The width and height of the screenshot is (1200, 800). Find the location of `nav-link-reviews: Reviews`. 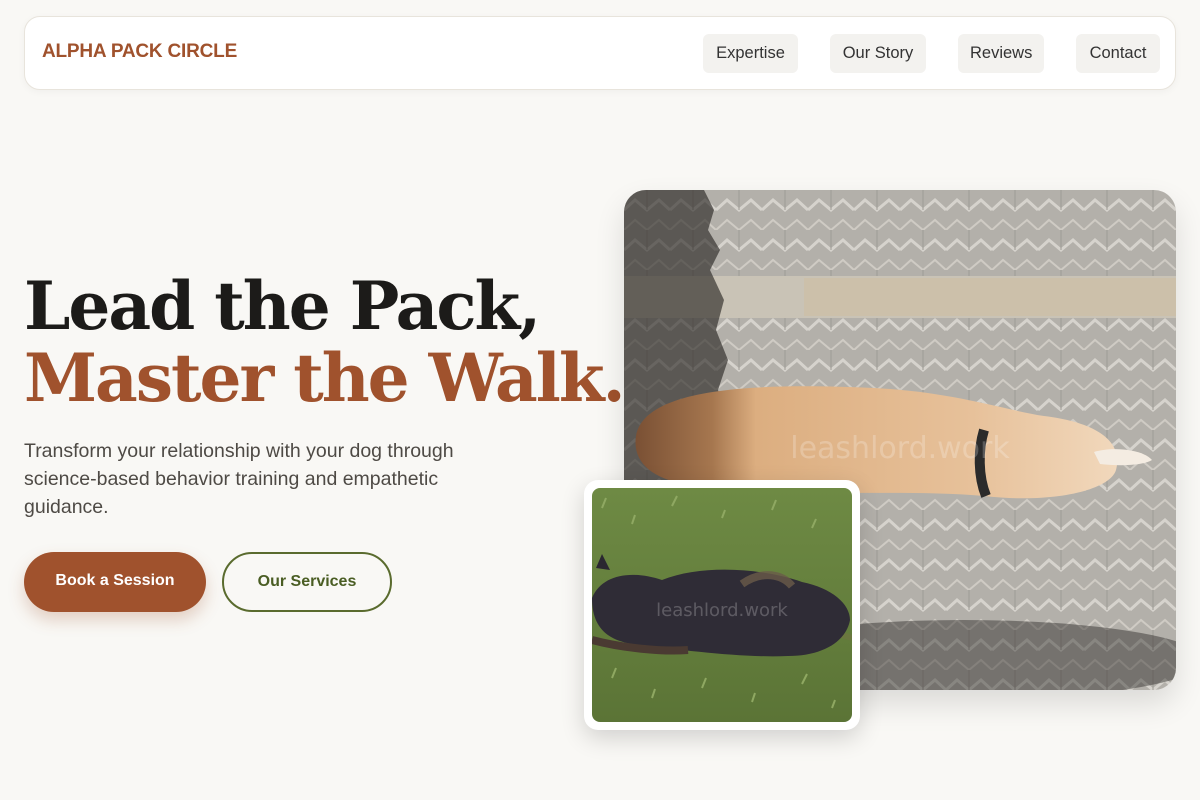

nav-link-reviews: Reviews is located at coordinates (1001, 53).